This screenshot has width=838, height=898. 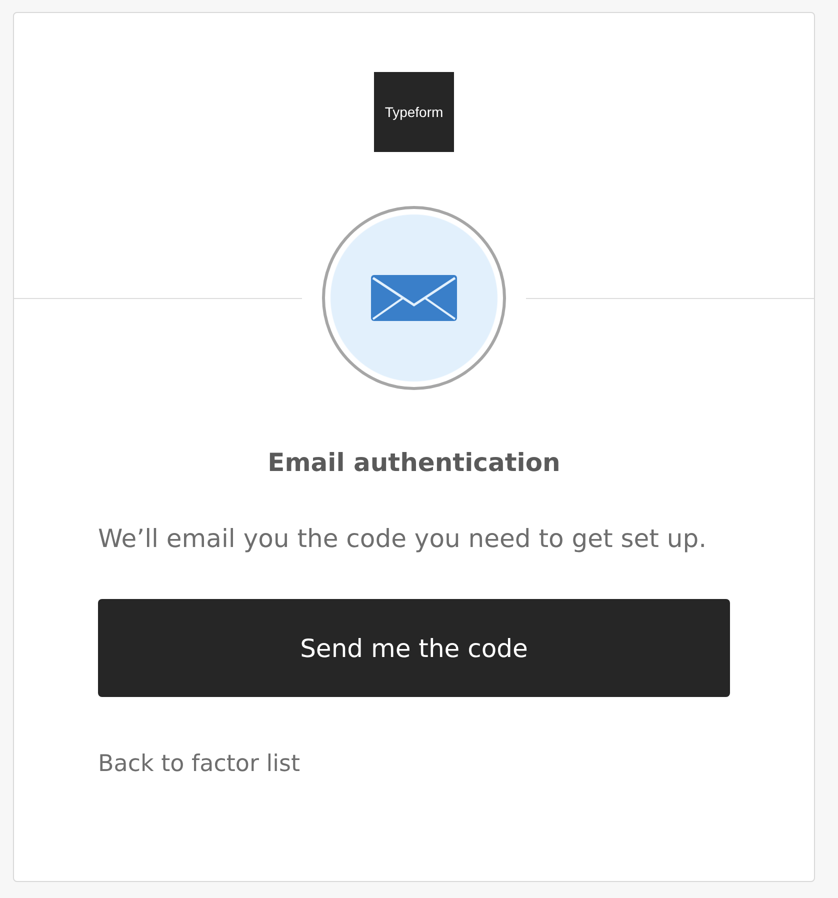 I want to click on title: Email authentication, so click(x=414, y=462).